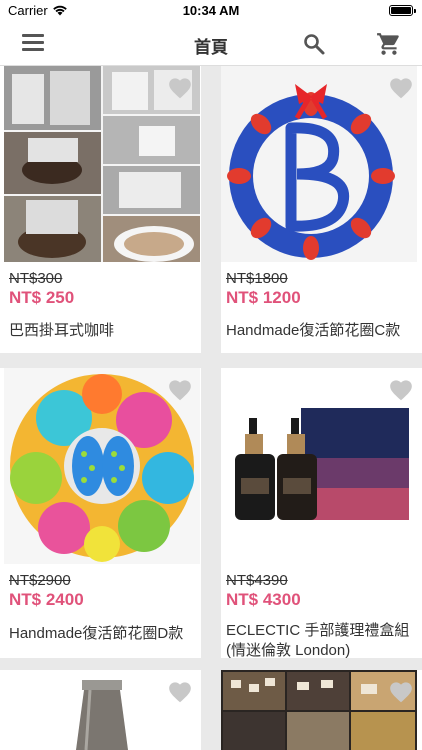  I want to click on sale-price: NT$ 2400, so click(46, 599).